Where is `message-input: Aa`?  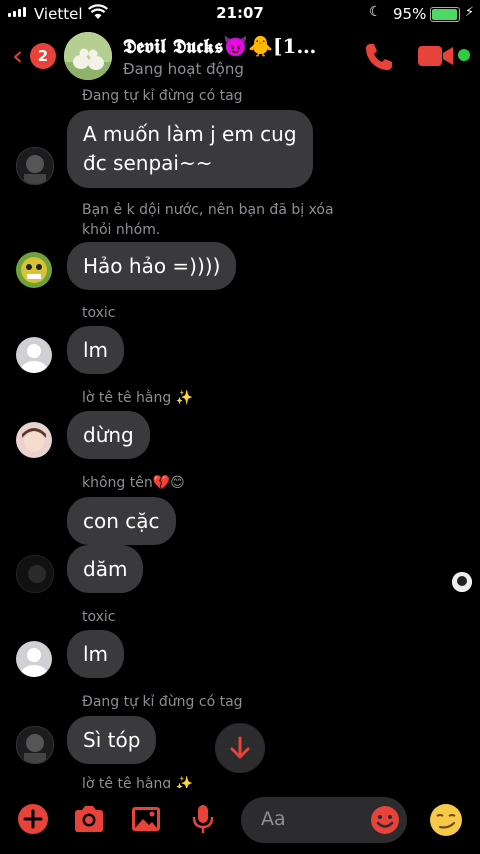 message-input: Aa is located at coordinates (324, 820).